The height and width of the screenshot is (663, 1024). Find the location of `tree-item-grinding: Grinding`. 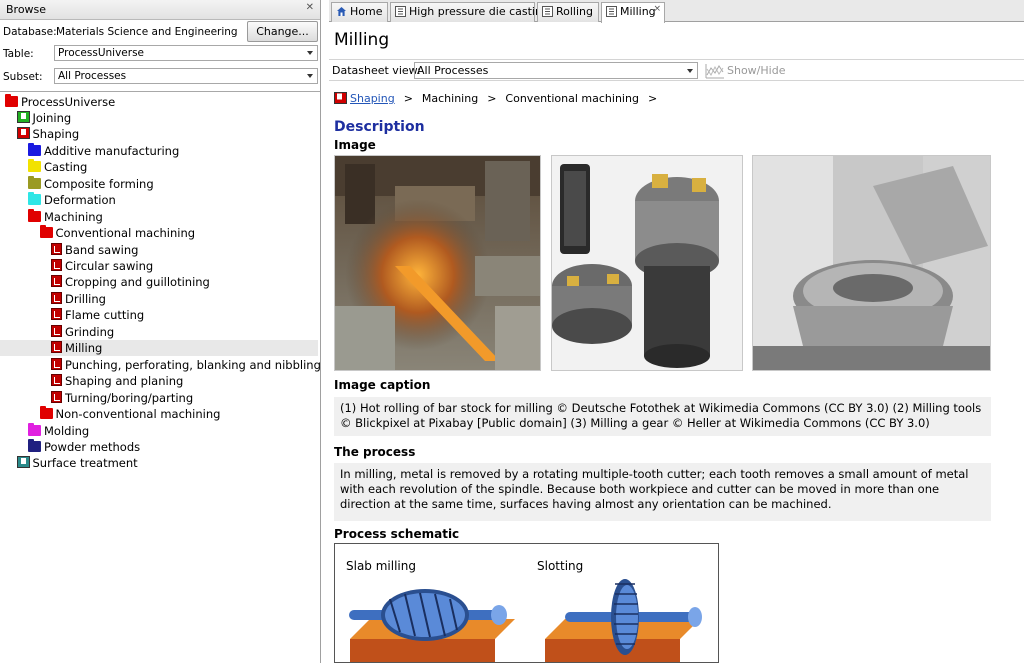

tree-item-grinding: Grinding is located at coordinates (82, 332).